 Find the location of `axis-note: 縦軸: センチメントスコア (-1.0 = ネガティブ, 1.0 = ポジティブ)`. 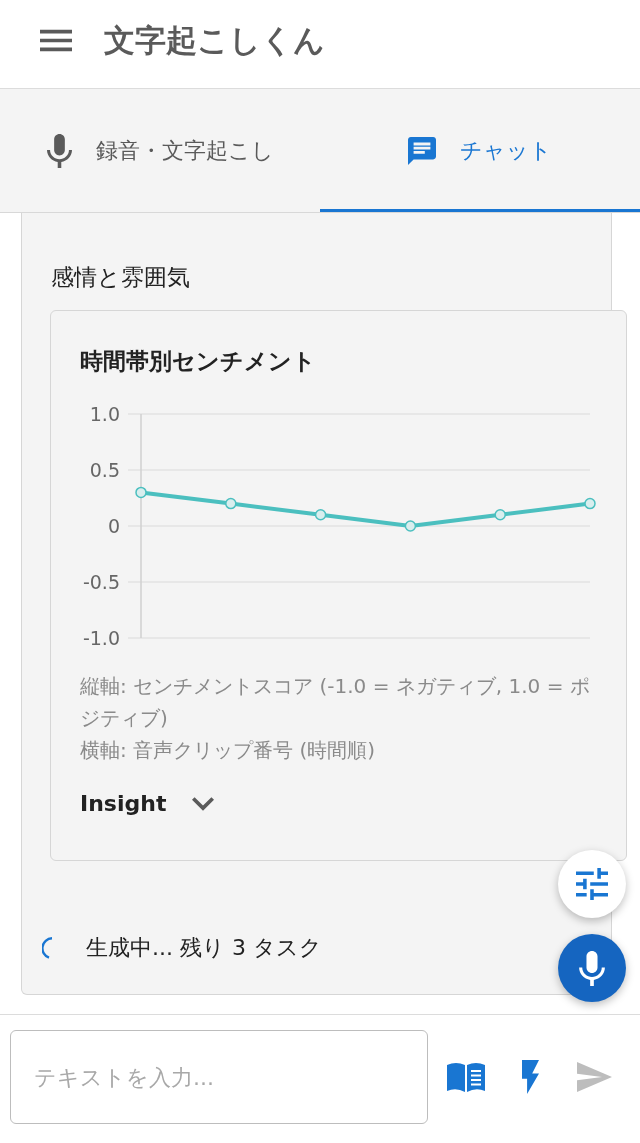

axis-note: 縦軸: センチメントスコア (-1.0 = ネガティブ, 1.0 = ポジティブ) is located at coordinates (335, 702).